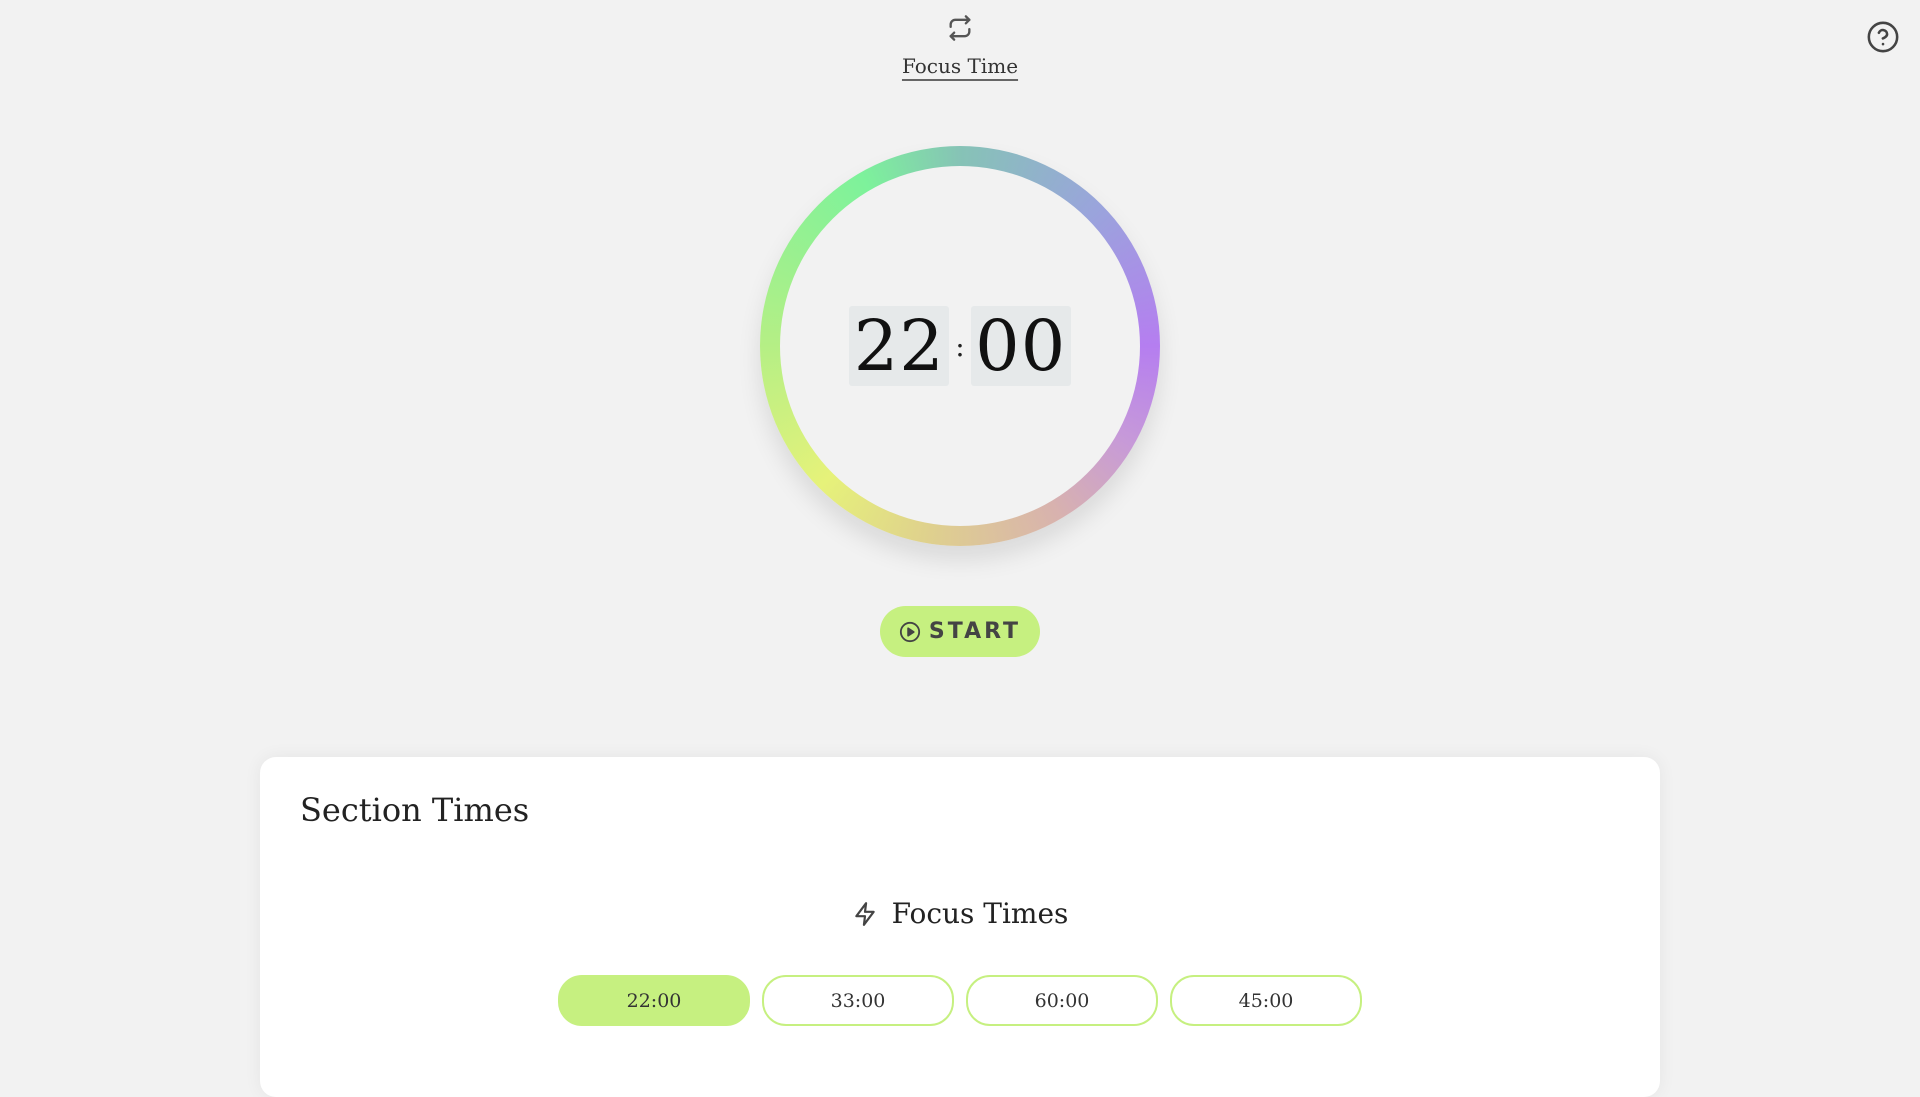 This screenshot has height=1097, width=1920. I want to click on start-label: START, so click(975, 631).